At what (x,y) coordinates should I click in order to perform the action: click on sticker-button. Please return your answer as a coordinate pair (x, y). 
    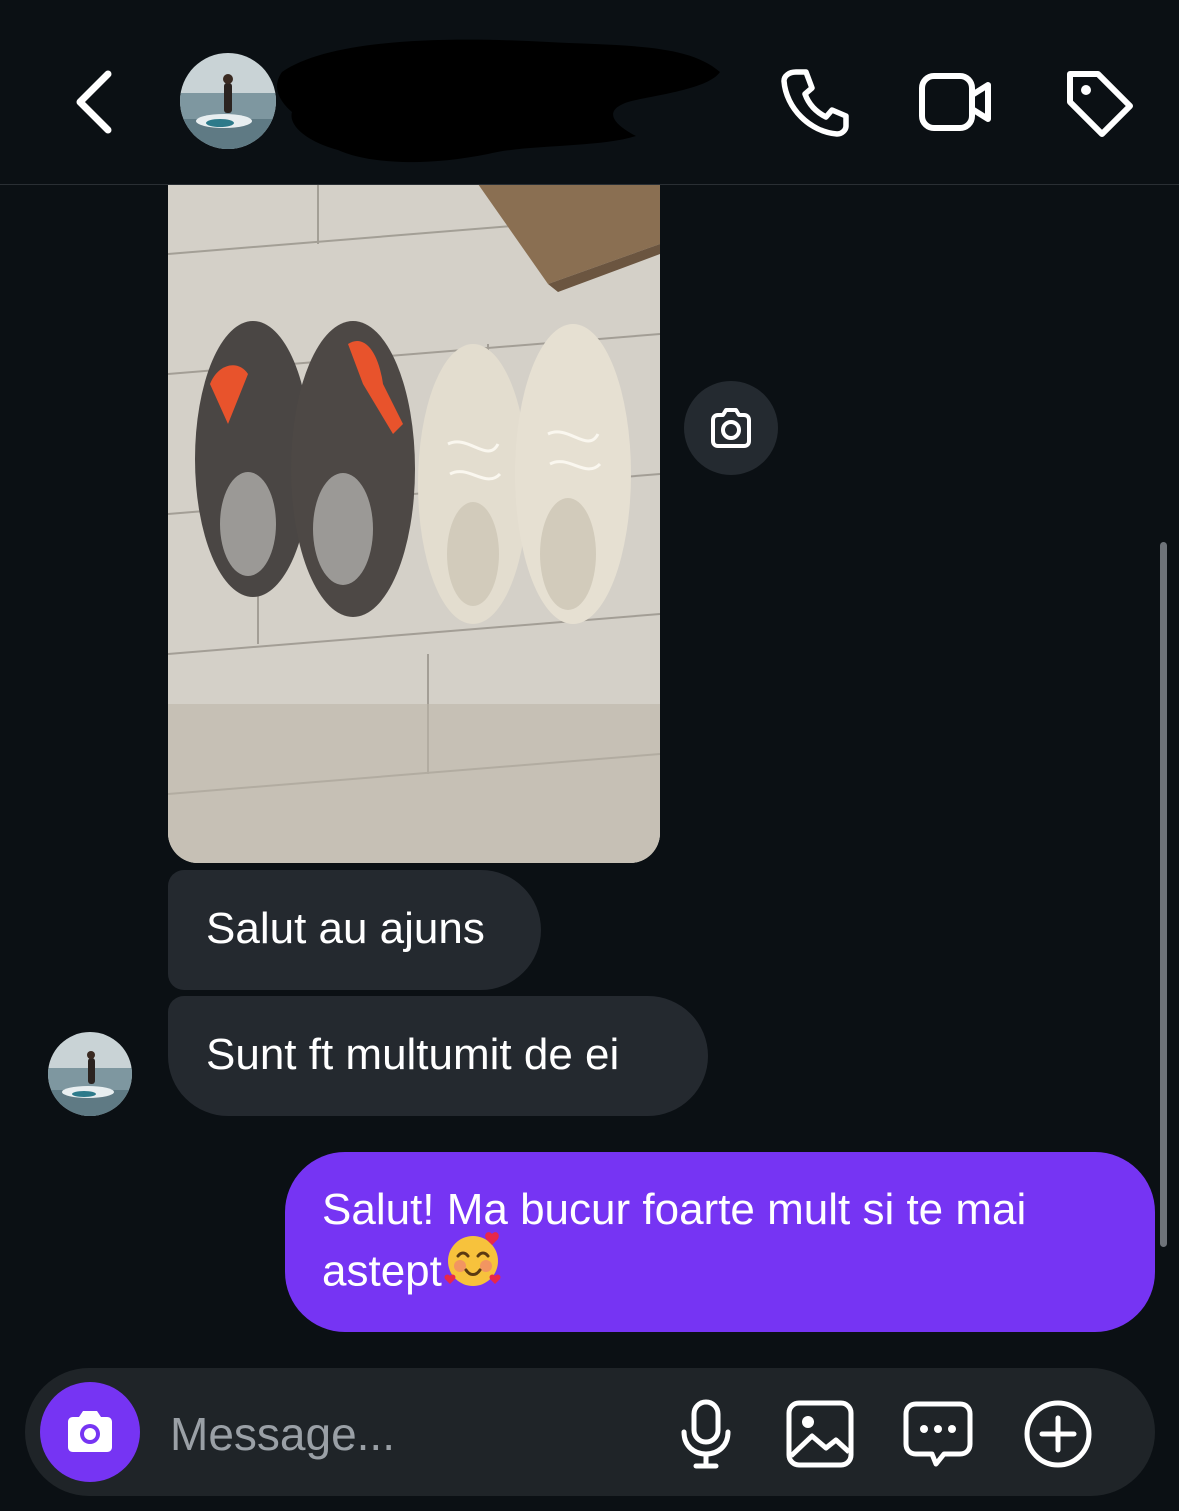
    Looking at the image, I should click on (938, 1434).